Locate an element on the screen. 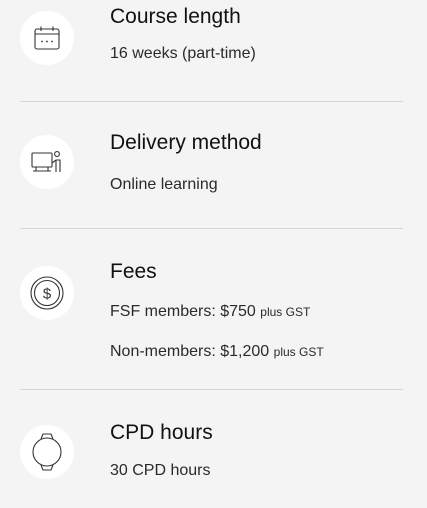 The image size is (427, 508). item-title: CPD hours is located at coordinates (161, 432).